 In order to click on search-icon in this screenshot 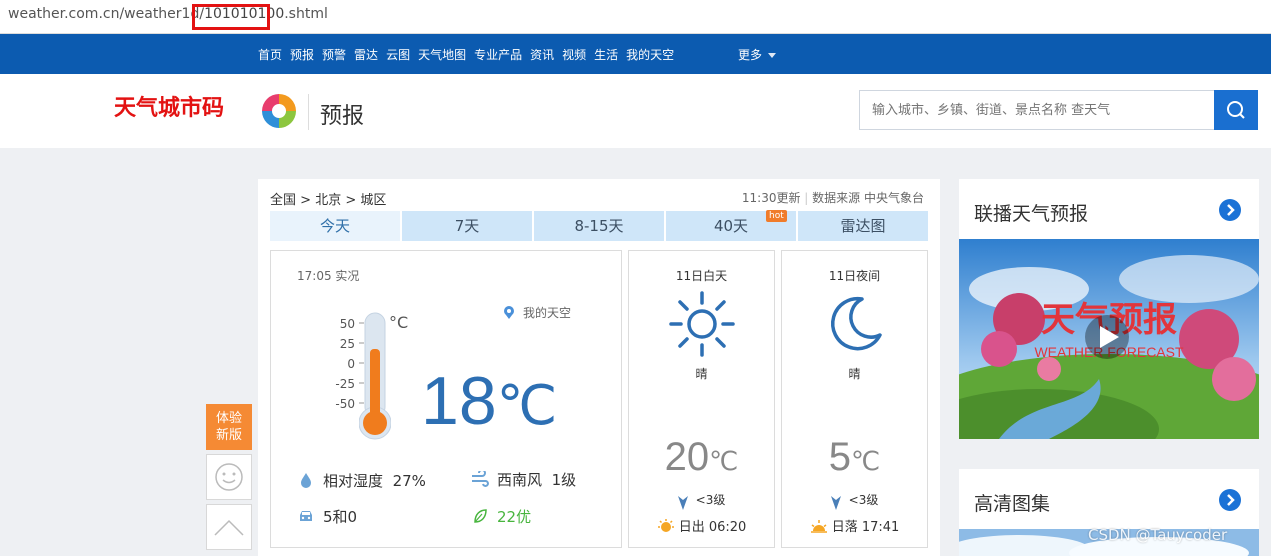, I will do `click(1236, 110)`.